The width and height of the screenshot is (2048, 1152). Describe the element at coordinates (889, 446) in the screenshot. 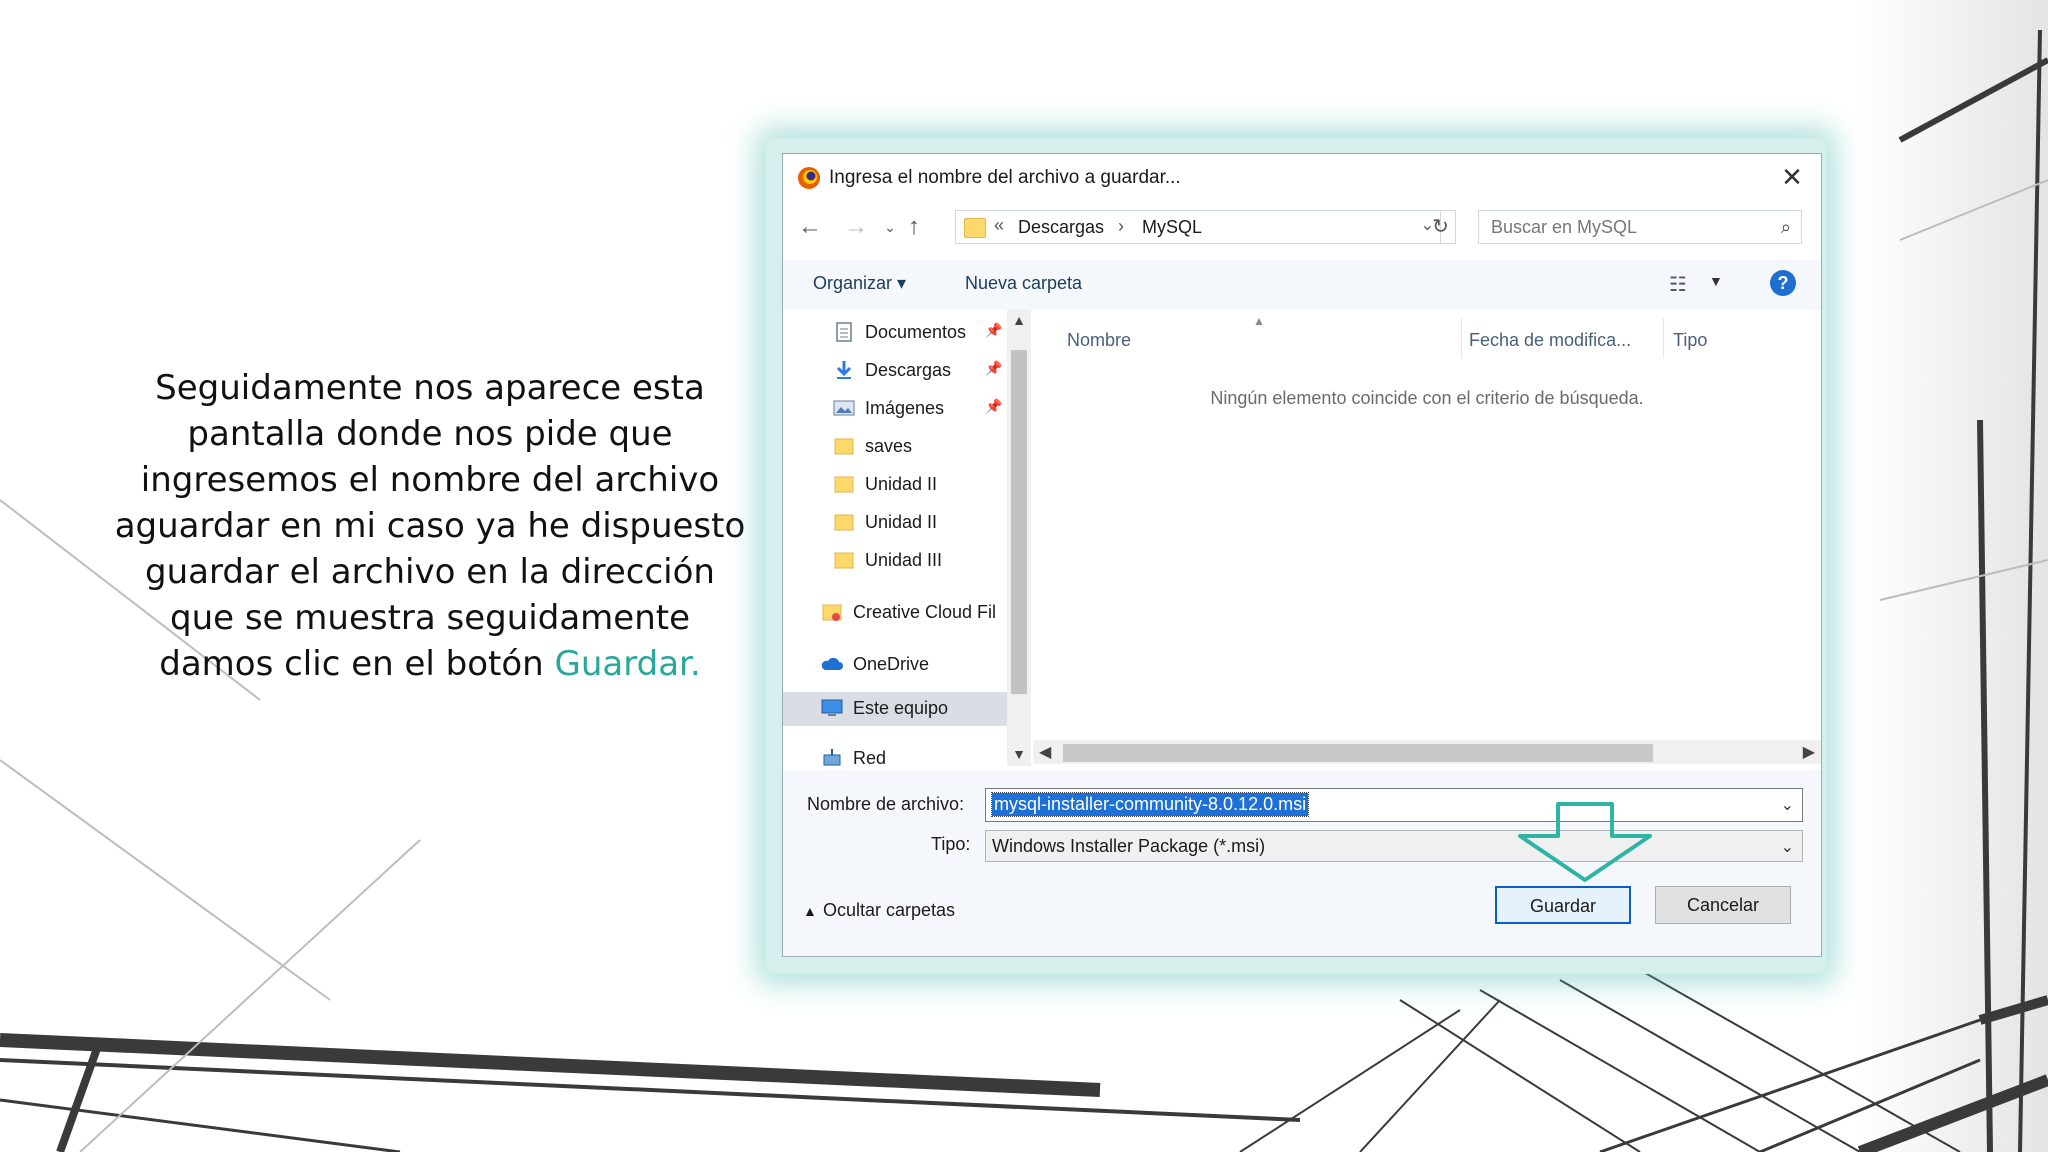

I see `nav-label: saves` at that location.